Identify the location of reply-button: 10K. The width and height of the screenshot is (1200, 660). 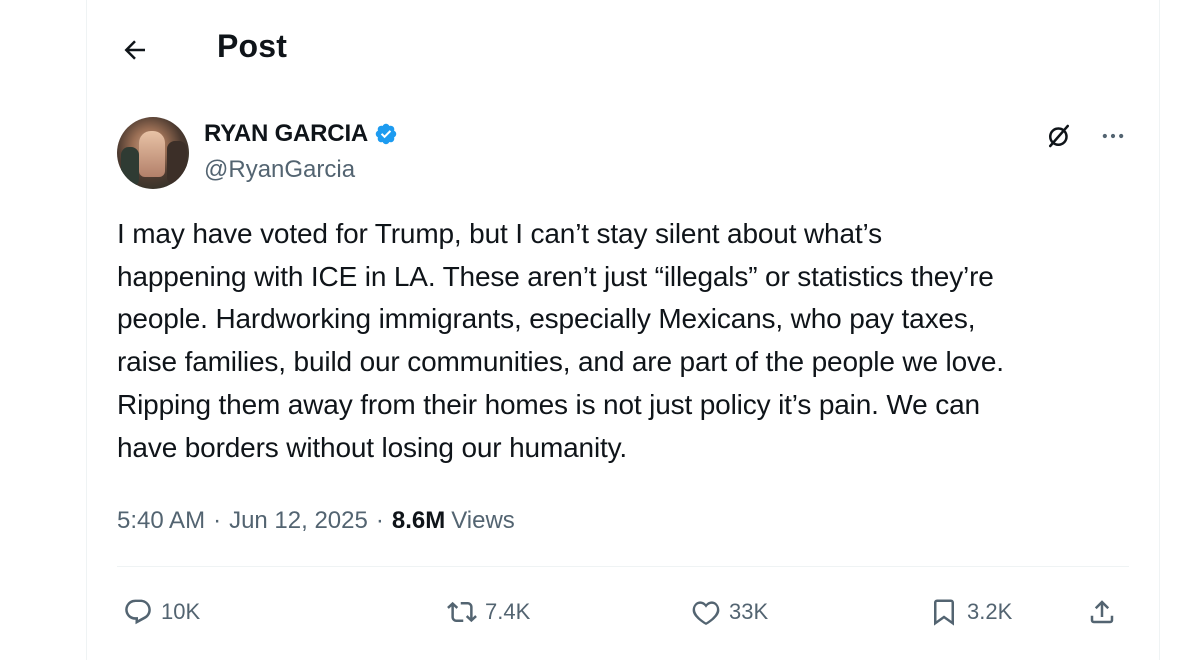
(161, 612).